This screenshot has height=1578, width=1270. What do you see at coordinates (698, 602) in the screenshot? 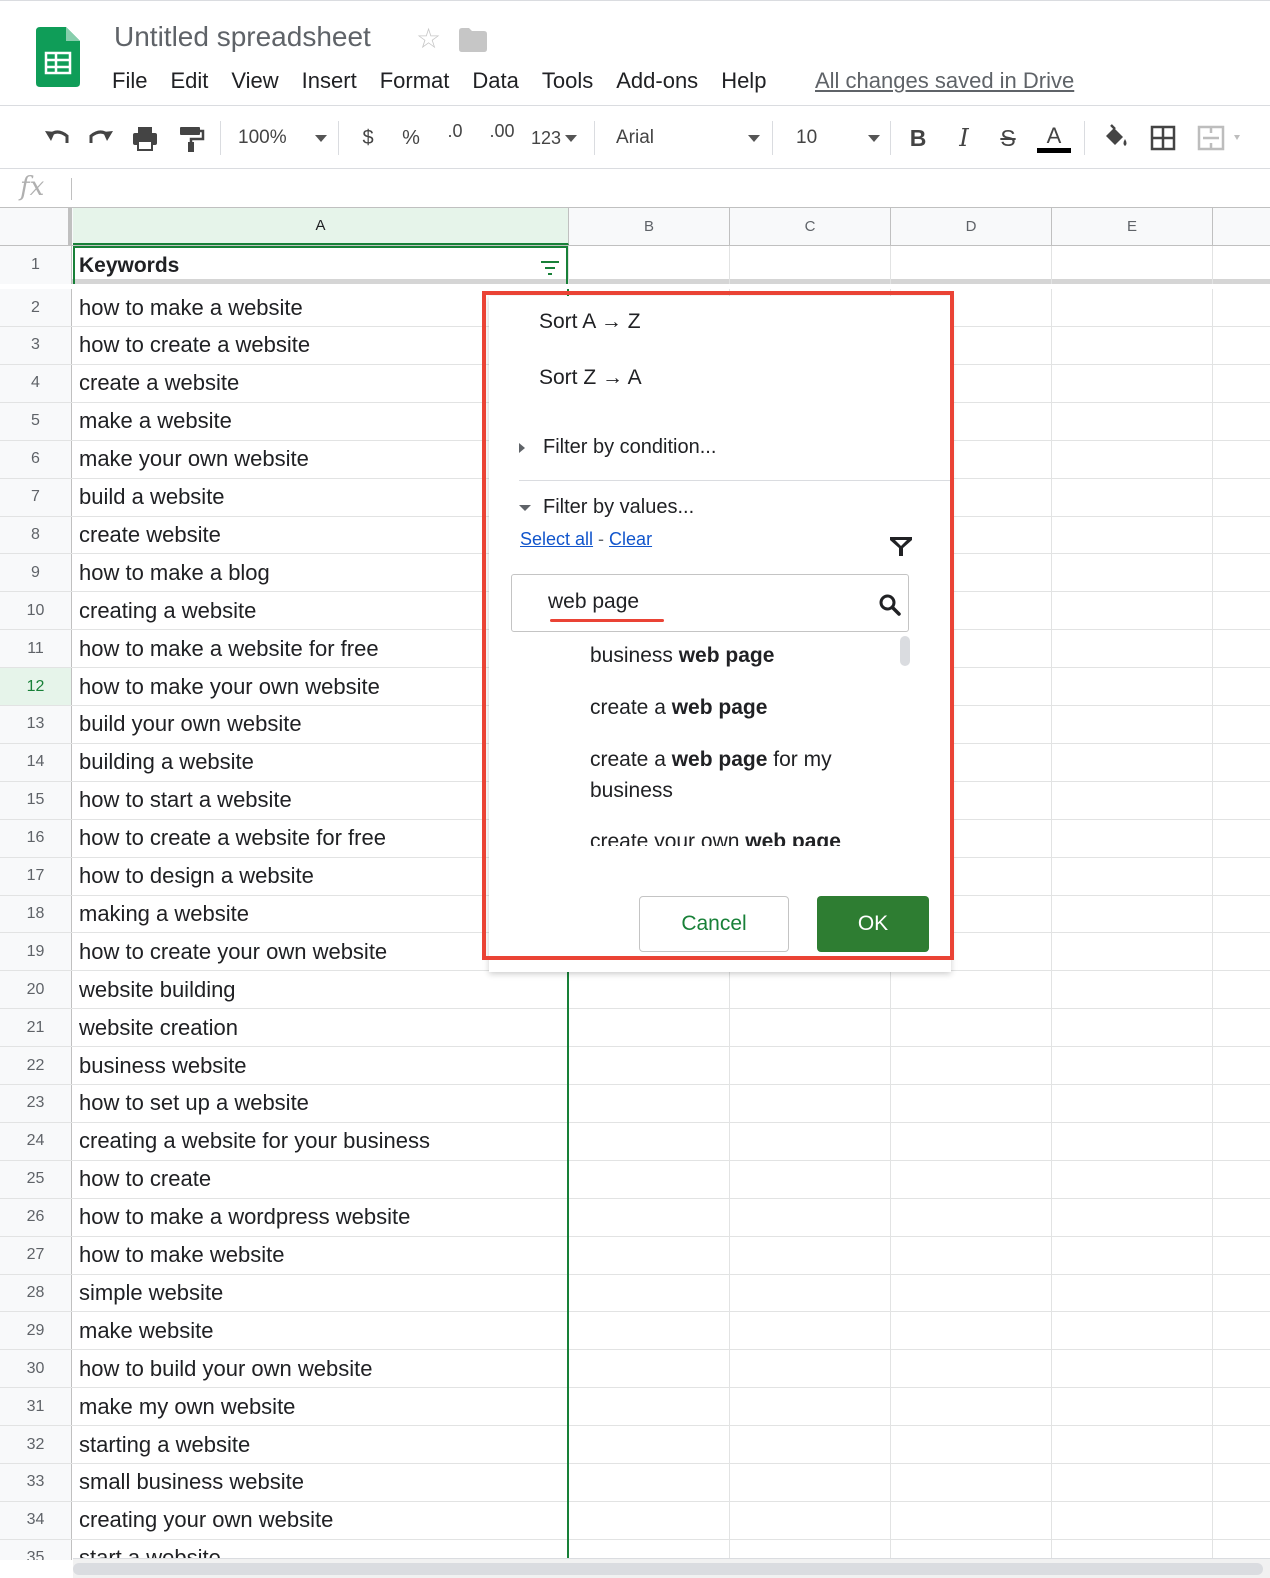
I see `value-search-input` at bounding box center [698, 602].